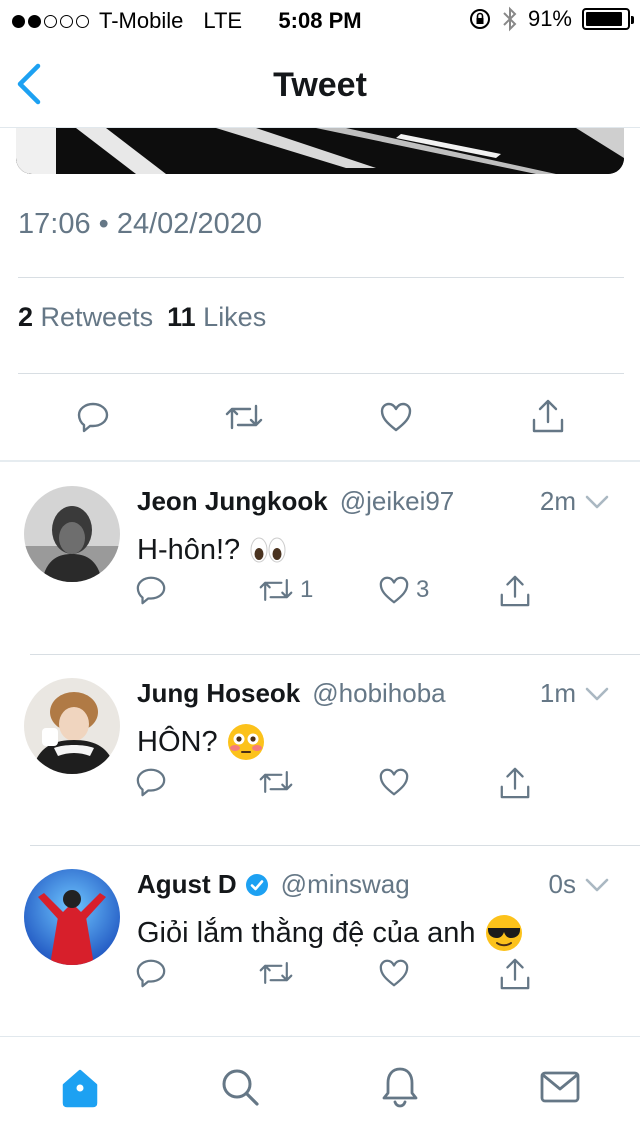  Describe the element at coordinates (232, 501) in the screenshot. I see `display-name: Jeon Jungkook` at that location.